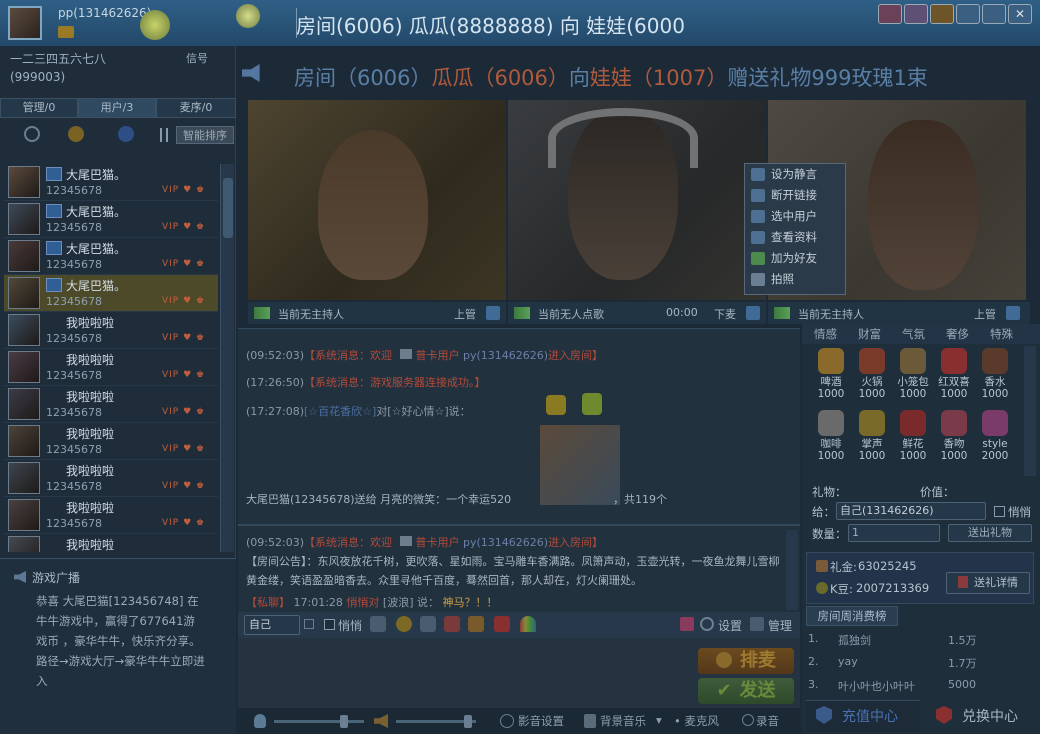 This screenshot has width=1040, height=734. Describe the element at coordinates (957, 335) in the screenshot. I see `gift-tab-luxury: 奢侈` at that location.